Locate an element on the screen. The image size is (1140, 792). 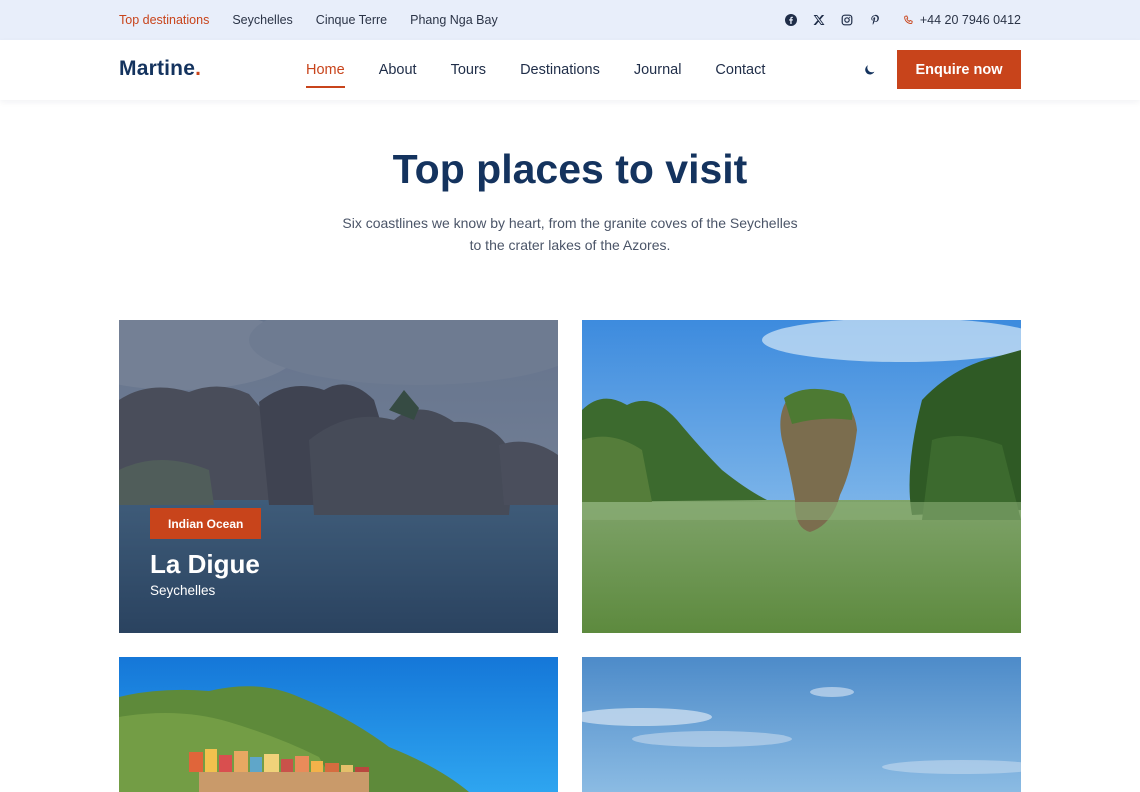
logo-text: Martine is located at coordinates (157, 68).